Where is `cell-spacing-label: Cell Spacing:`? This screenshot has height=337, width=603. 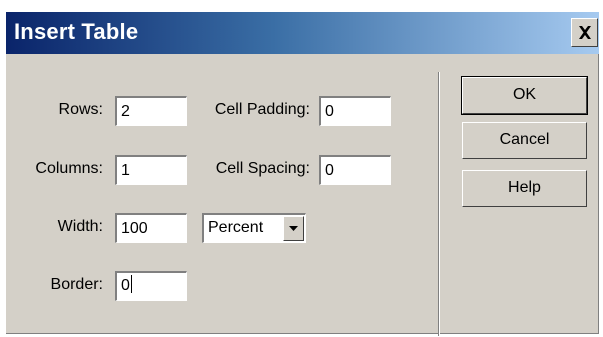 cell-spacing-label: Cell Spacing: is located at coordinates (262, 168).